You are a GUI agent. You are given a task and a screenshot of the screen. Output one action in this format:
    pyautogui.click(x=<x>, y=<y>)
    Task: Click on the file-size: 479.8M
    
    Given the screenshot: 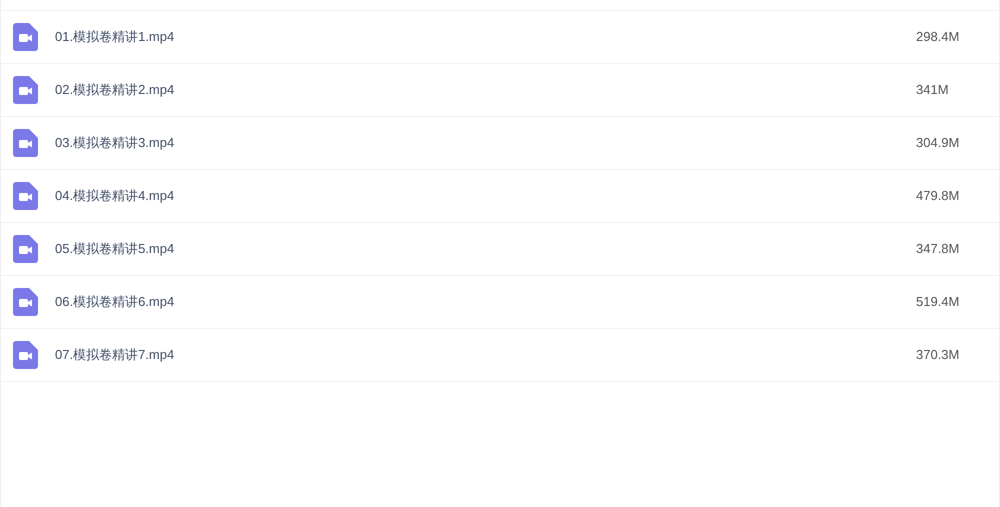 What is the action you would take?
    pyautogui.click(x=938, y=196)
    